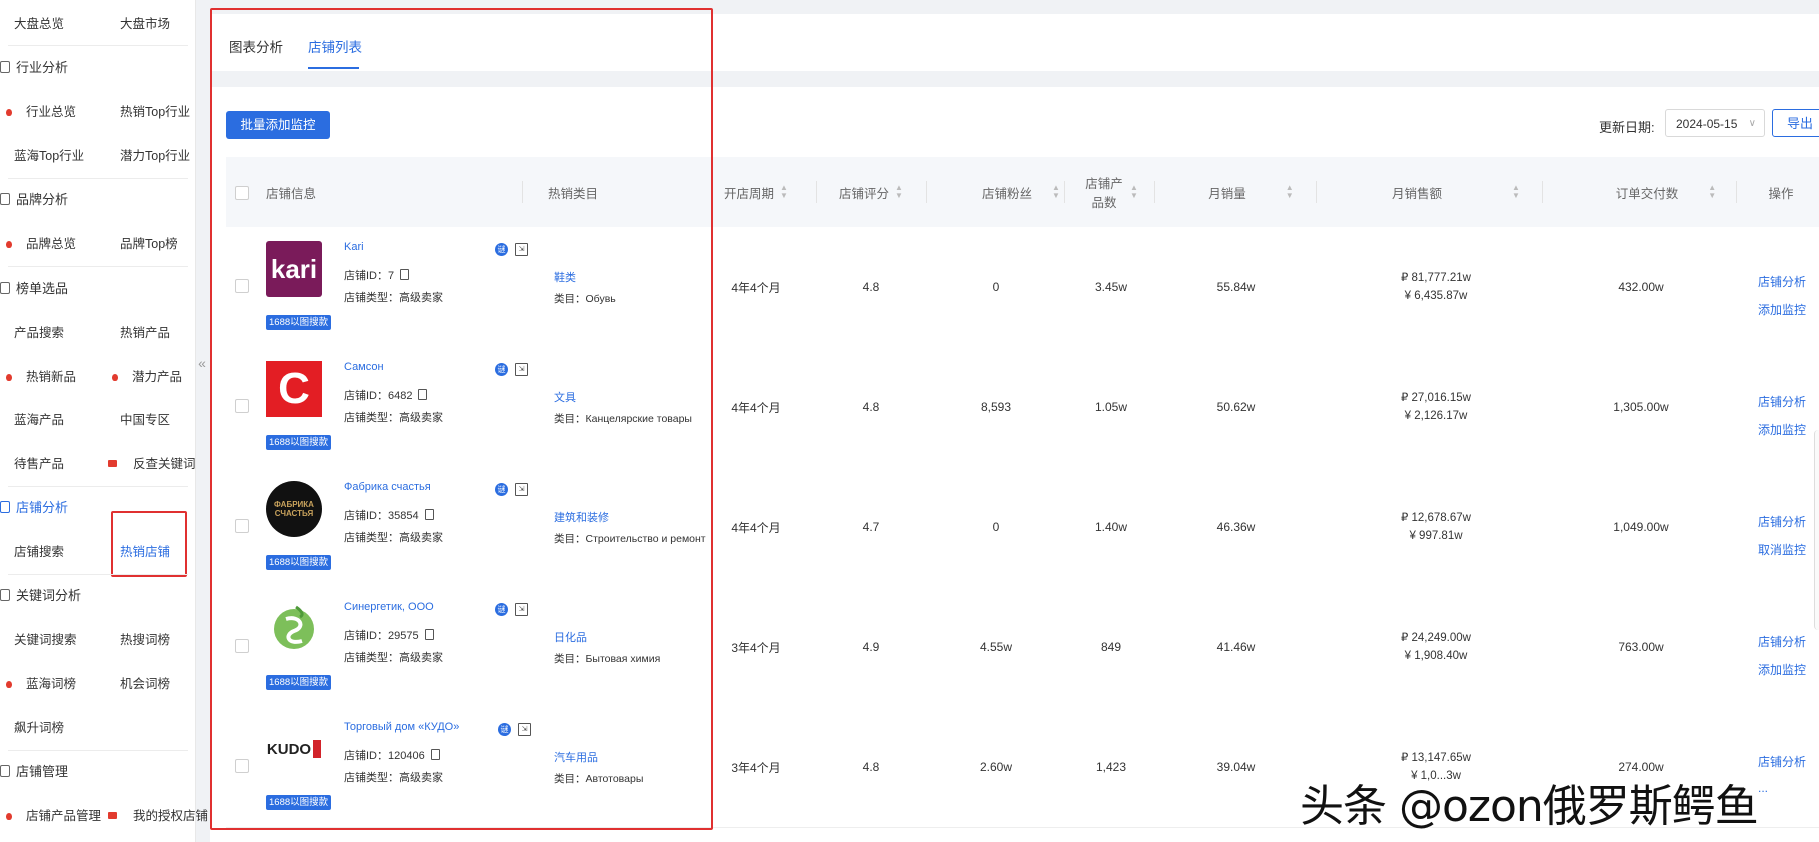  I want to click on sales-rub: ₽ 27,016.15w, so click(1436, 398).